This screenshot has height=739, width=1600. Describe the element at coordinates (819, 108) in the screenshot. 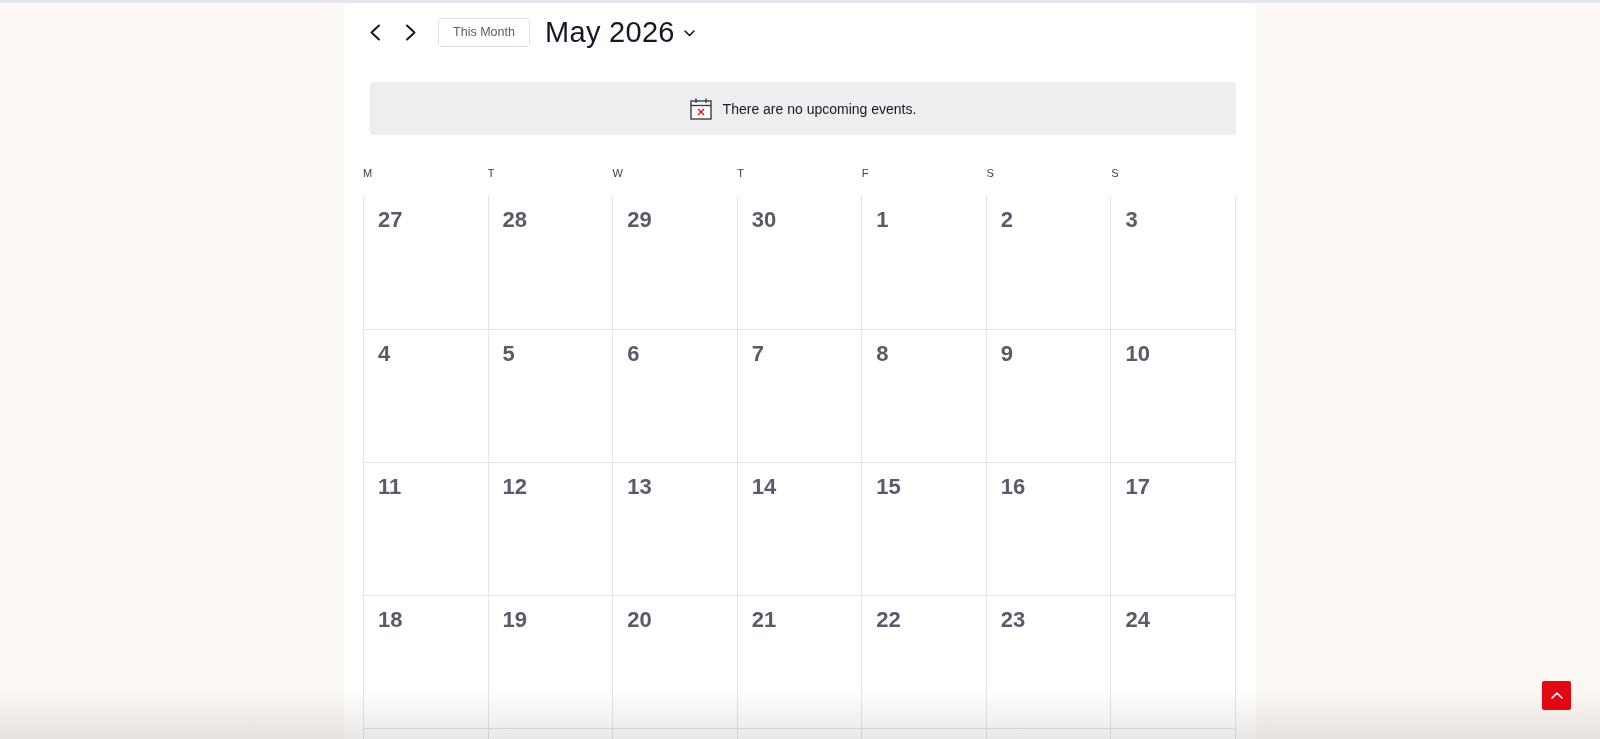

I see `no-events-message: There are no upcoming events.` at that location.